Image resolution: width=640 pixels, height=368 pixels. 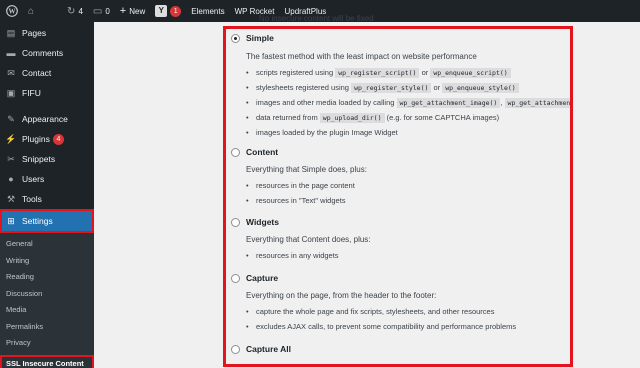 I want to click on list-item: resources in any widgets, so click(x=406, y=256).